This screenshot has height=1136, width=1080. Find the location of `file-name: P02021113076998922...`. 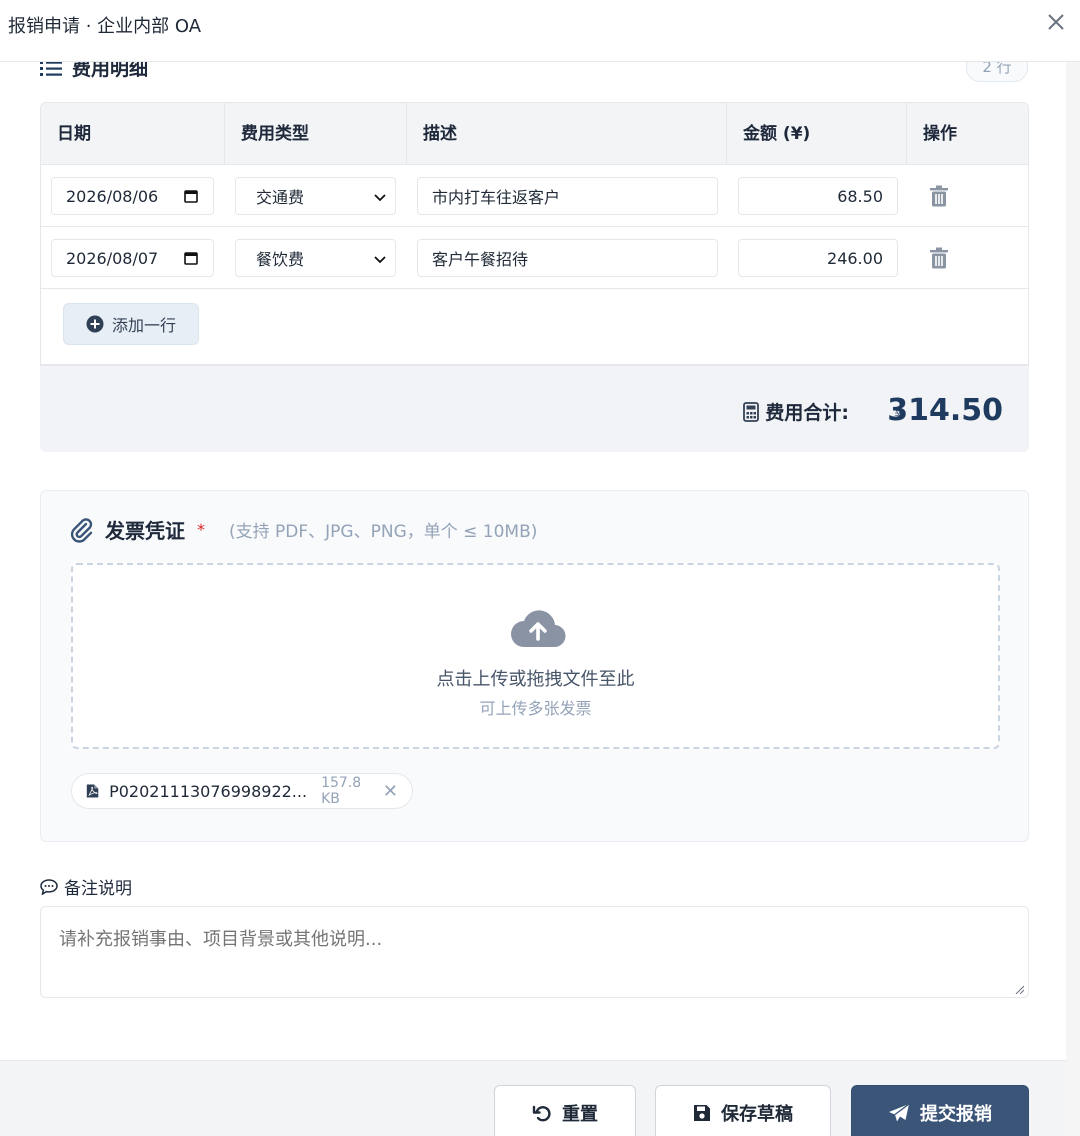

file-name: P02021113076998922... is located at coordinates (208, 791).